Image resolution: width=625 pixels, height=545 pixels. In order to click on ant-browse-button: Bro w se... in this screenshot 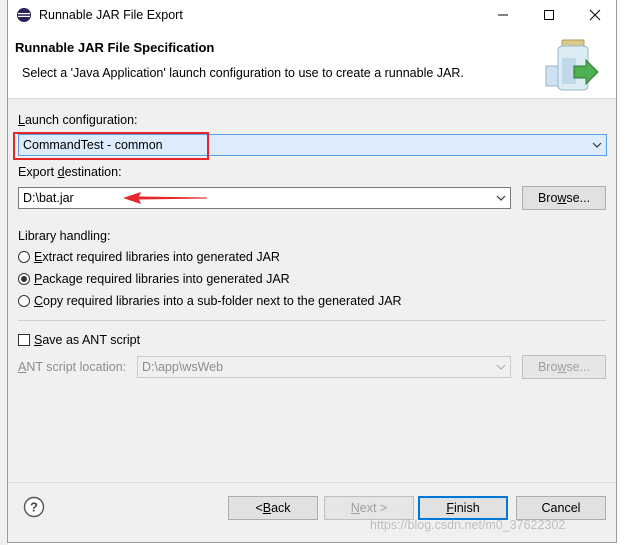, I will do `click(564, 367)`.